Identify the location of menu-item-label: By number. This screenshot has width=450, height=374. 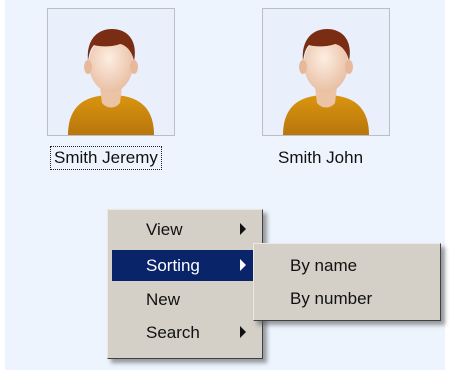
(331, 298).